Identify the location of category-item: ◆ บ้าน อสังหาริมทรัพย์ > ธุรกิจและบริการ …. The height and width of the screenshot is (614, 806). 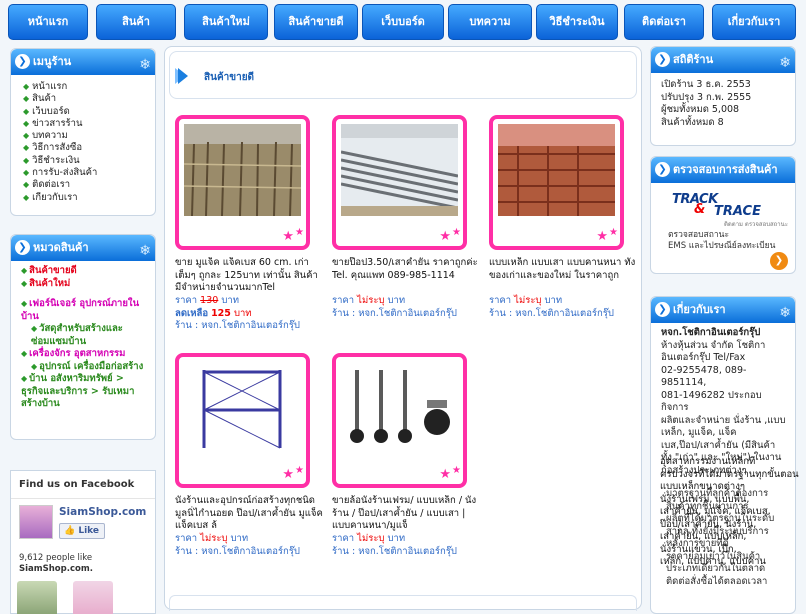
(85, 392).